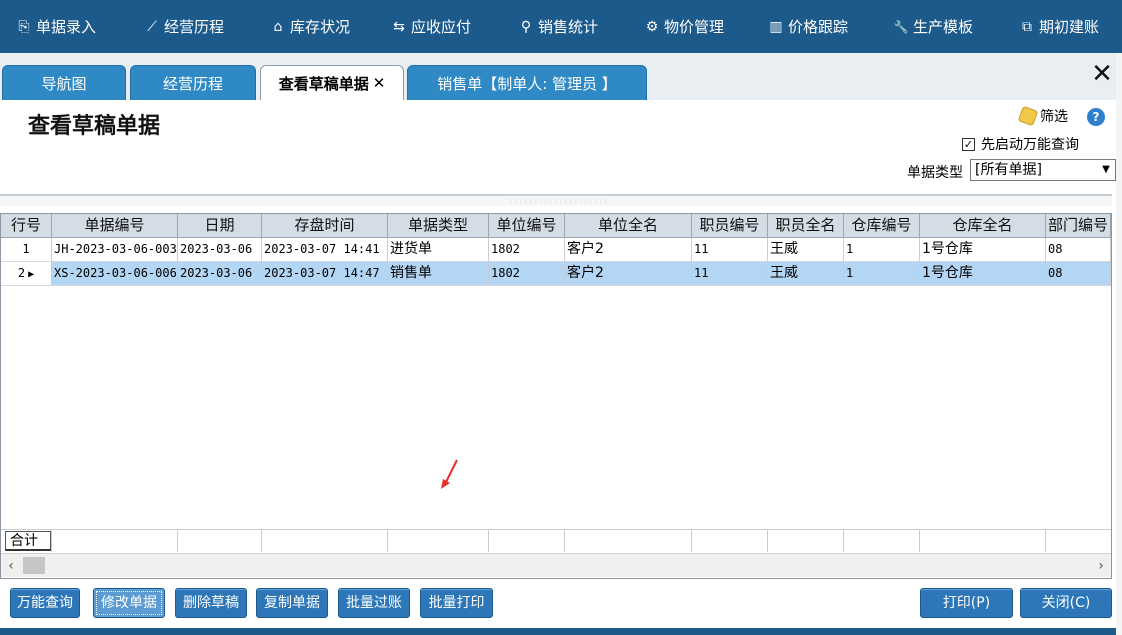  What do you see at coordinates (66, 27) in the screenshot?
I see `menu-item-label: 单据录入` at bounding box center [66, 27].